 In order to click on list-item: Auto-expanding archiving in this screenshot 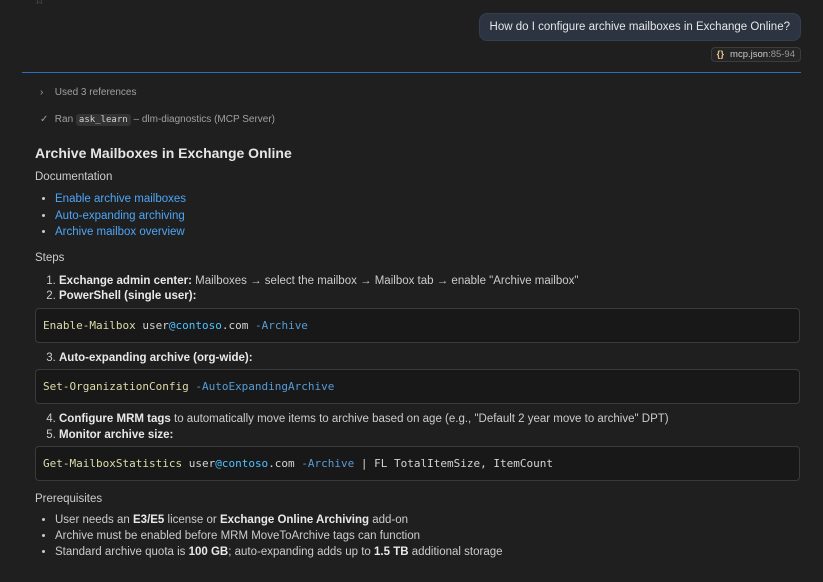, I will do `click(427, 216)`.